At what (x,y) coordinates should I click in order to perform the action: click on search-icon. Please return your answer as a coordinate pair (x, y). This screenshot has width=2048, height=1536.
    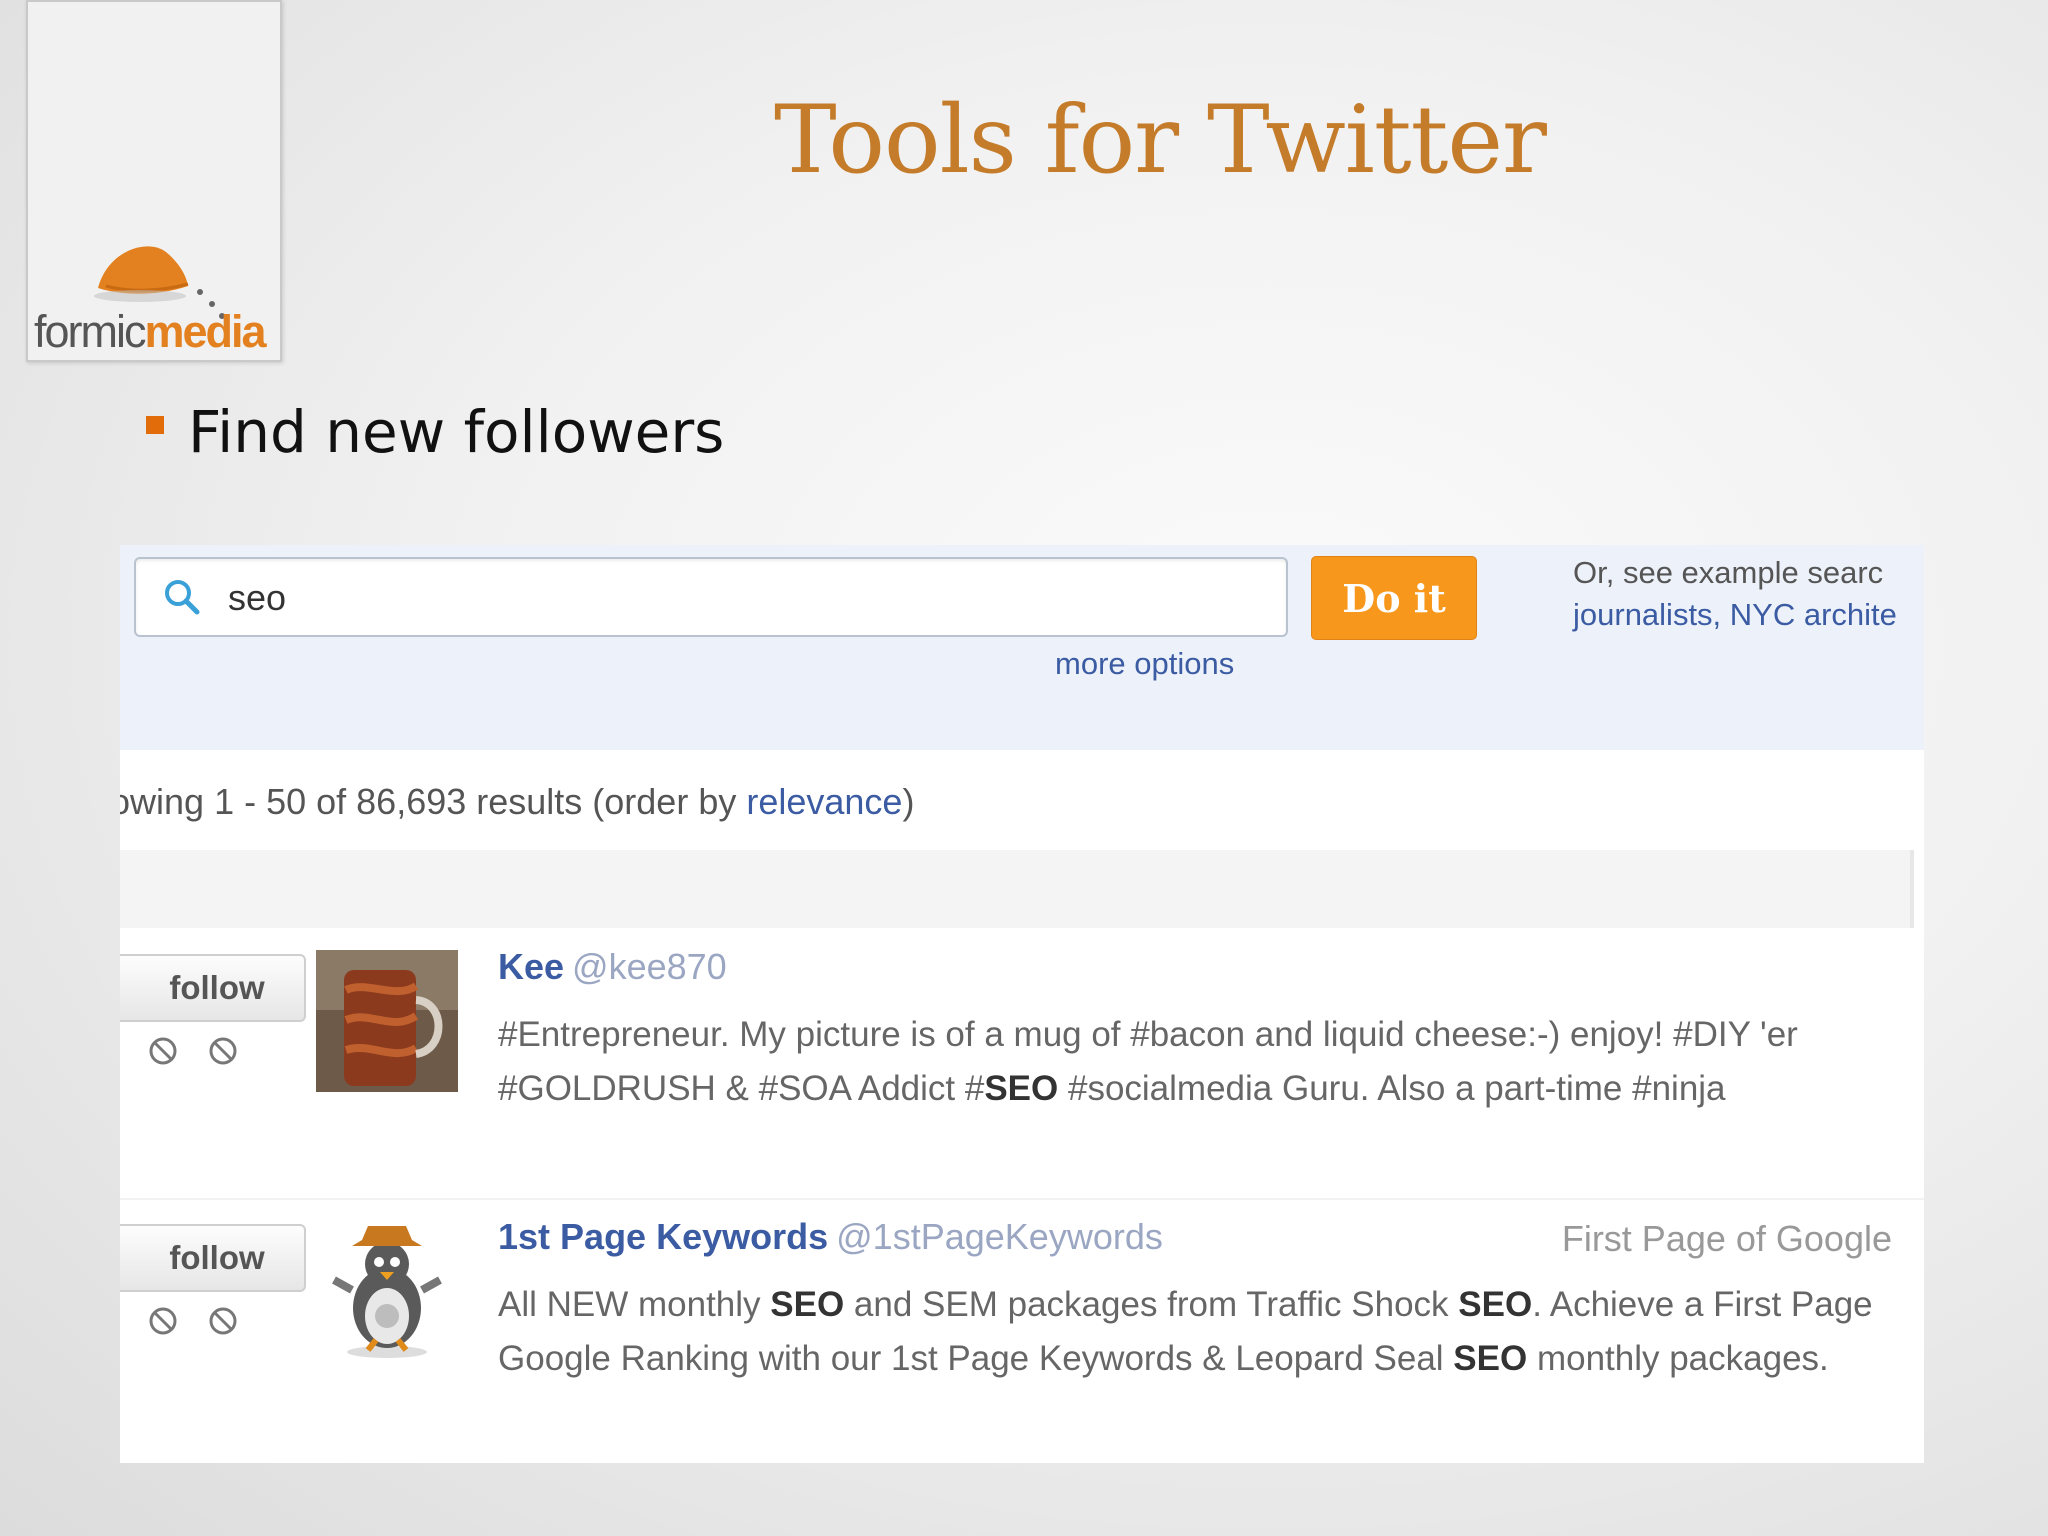
    Looking at the image, I should click on (182, 597).